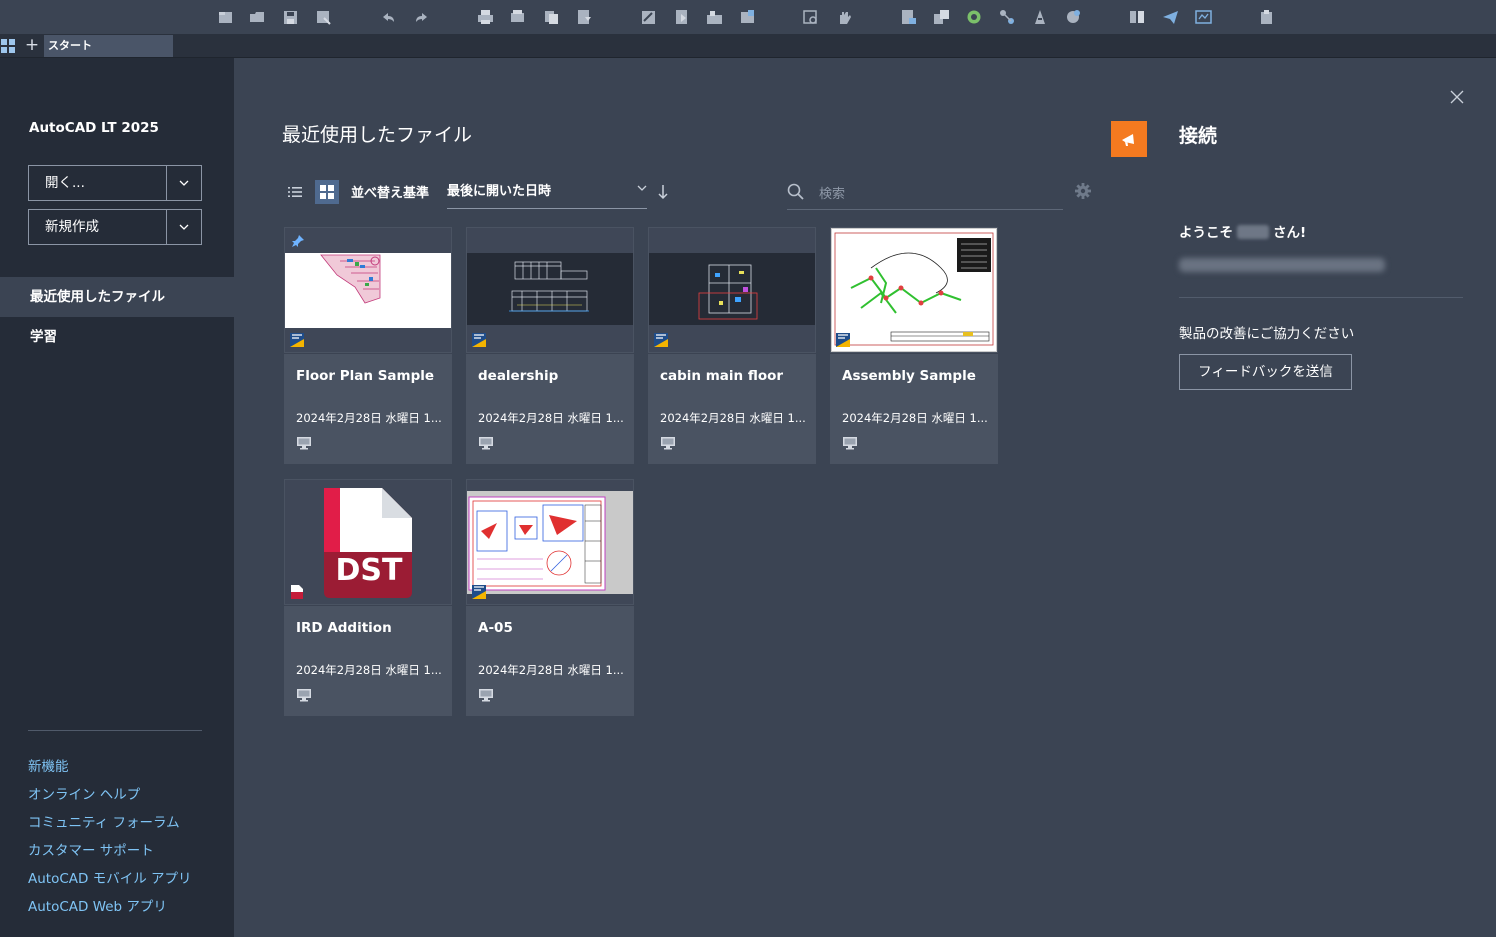  What do you see at coordinates (225, 17) in the screenshot?
I see `new-file-icon` at bounding box center [225, 17].